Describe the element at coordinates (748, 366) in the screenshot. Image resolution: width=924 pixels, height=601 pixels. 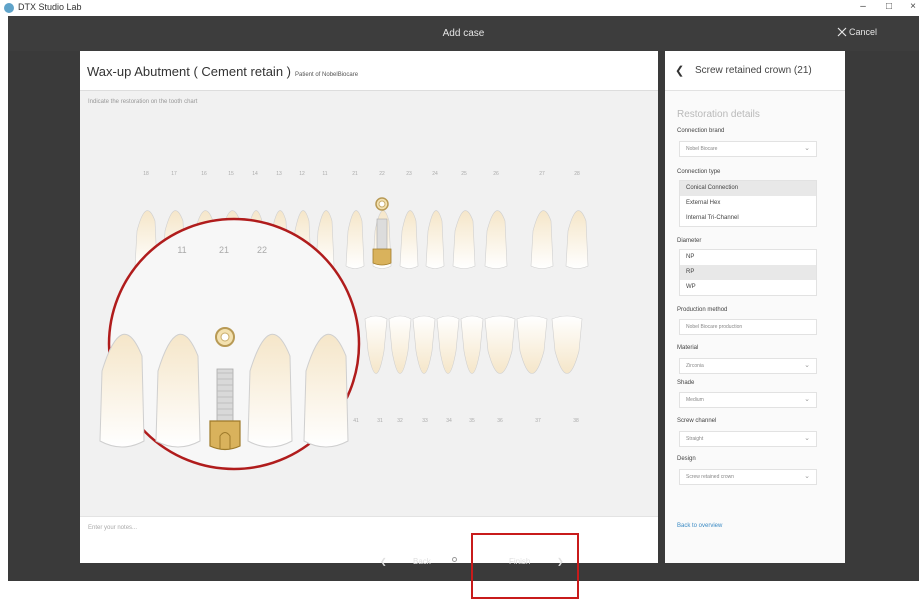
I see `material-select: Zirconia ⌄` at that location.